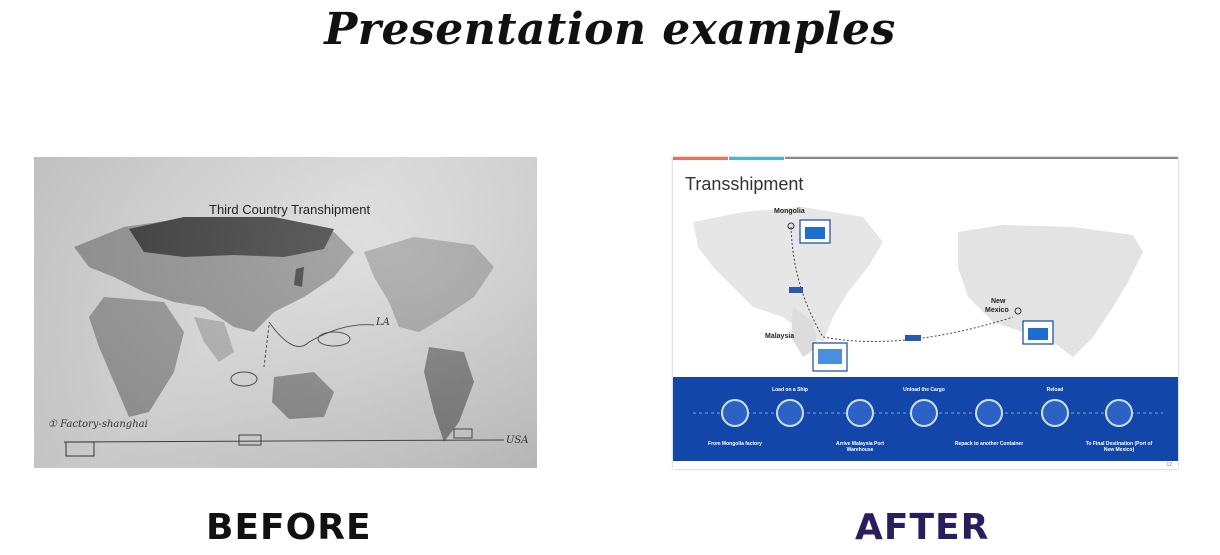 Image resolution: width=1220 pixels, height=555 pixels. Describe the element at coordinates (98, 424) in the screenshot. I see `factory-note: ① Factory-shanghai` at that location.